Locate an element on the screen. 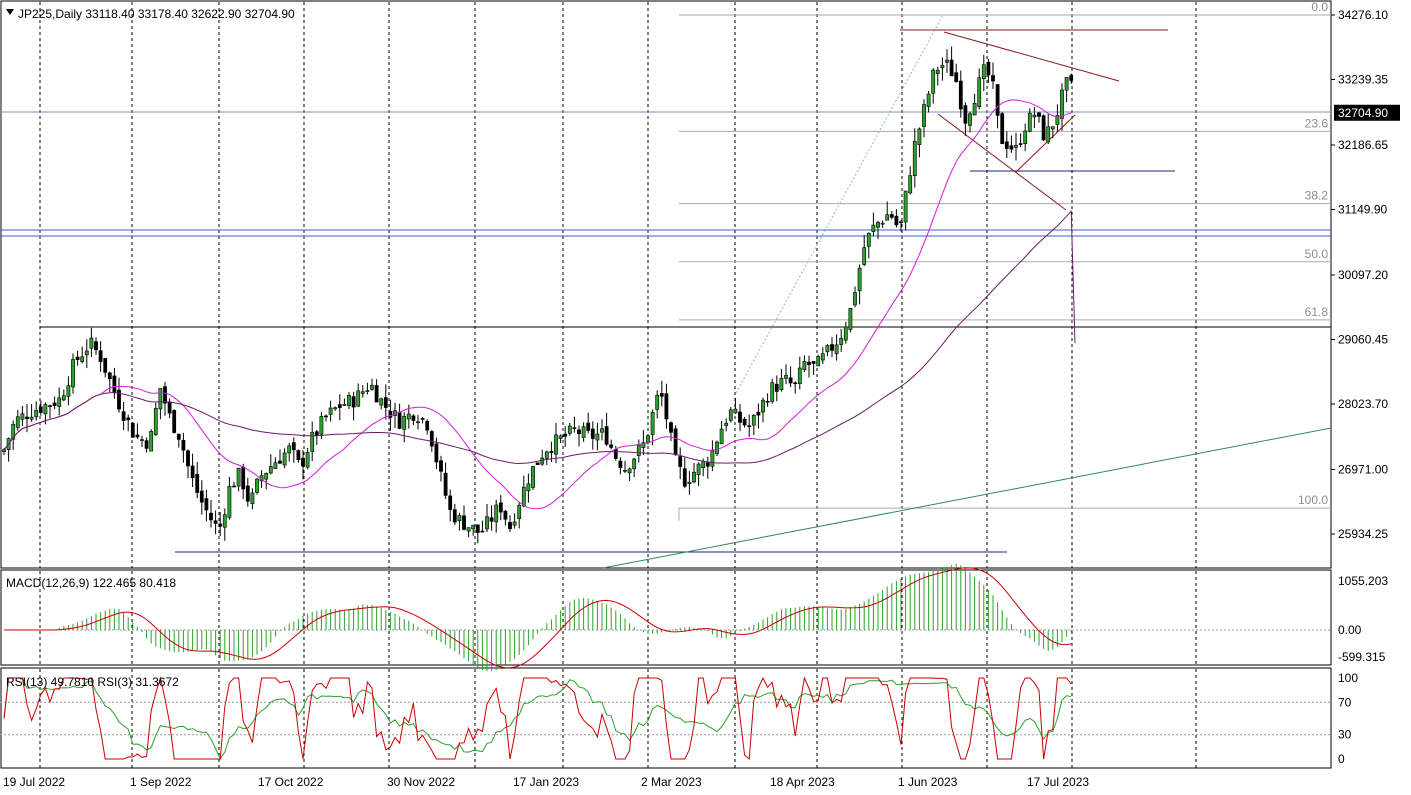 The image size is (1411, 795). time-axis-label: 19 Jul 2022 is located at coordinates (34, 782).